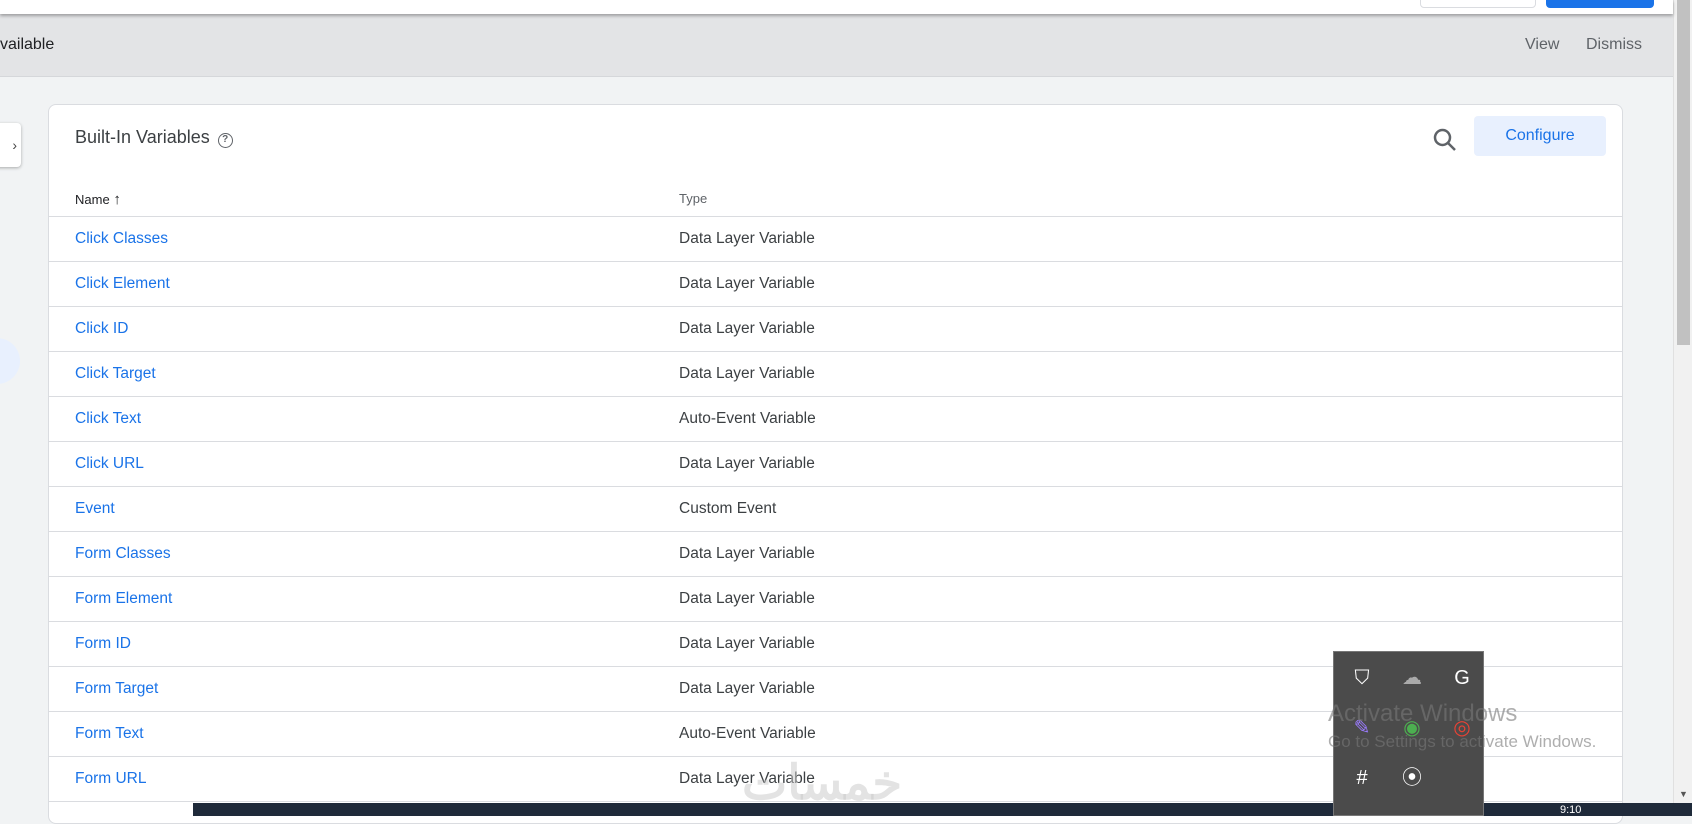 The height and width of the screenshot is (824, 1692). I want to click on variable-name-link: Click URL, so click(109, 464).